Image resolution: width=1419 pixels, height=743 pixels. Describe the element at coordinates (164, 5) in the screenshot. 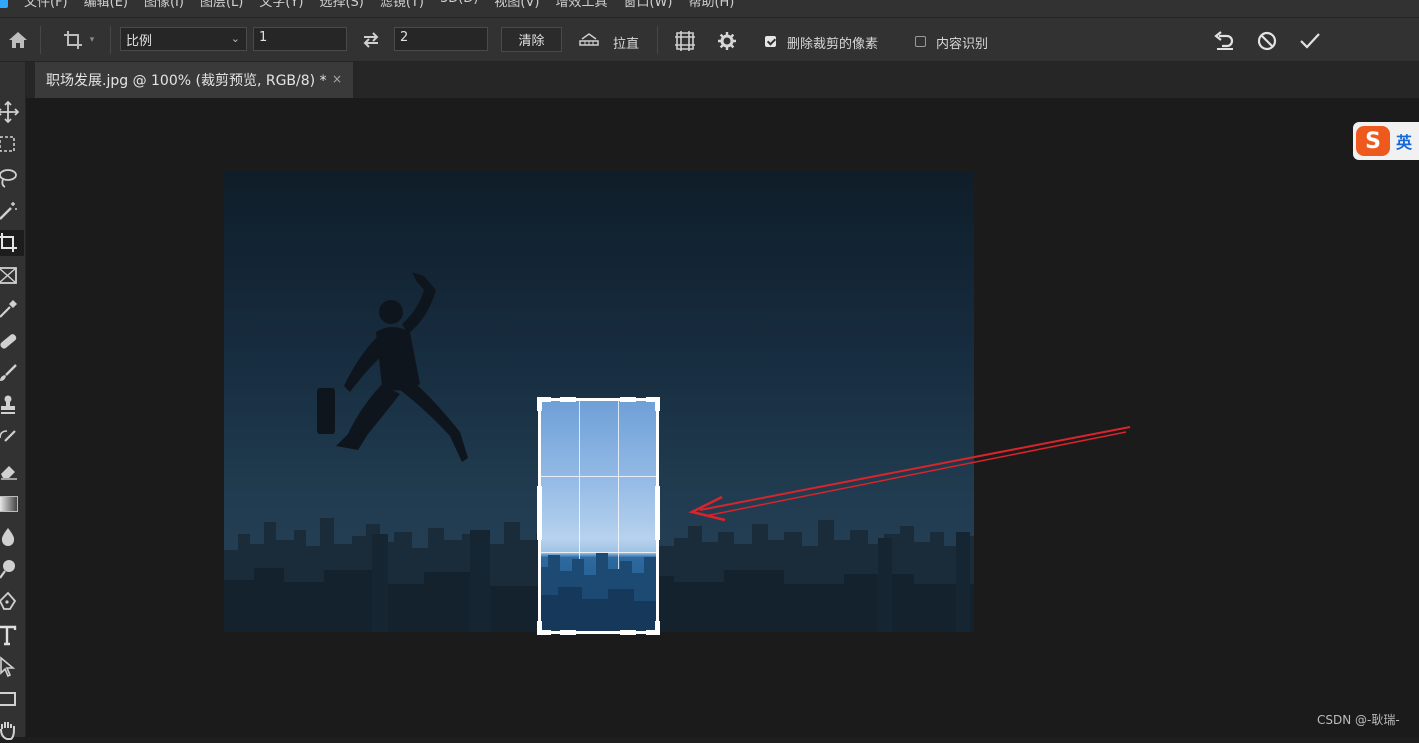

I see `menu-item: 图像(I)` at that location.